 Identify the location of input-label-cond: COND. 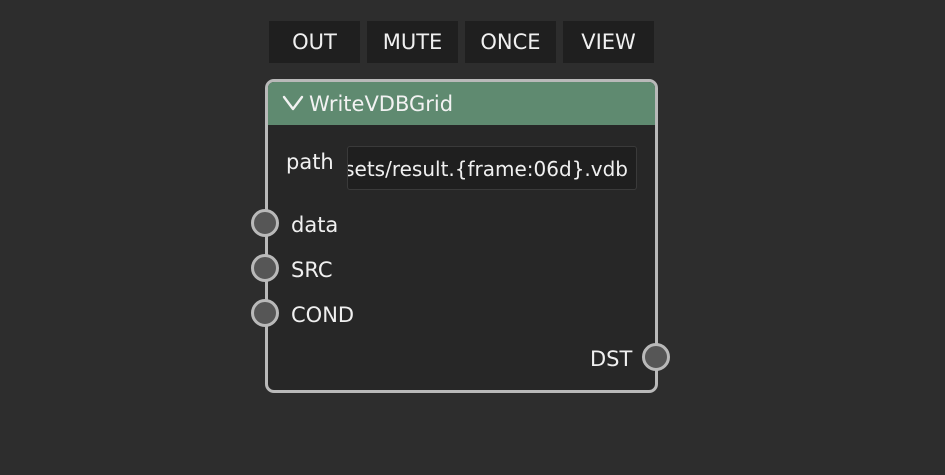
(323, 315).